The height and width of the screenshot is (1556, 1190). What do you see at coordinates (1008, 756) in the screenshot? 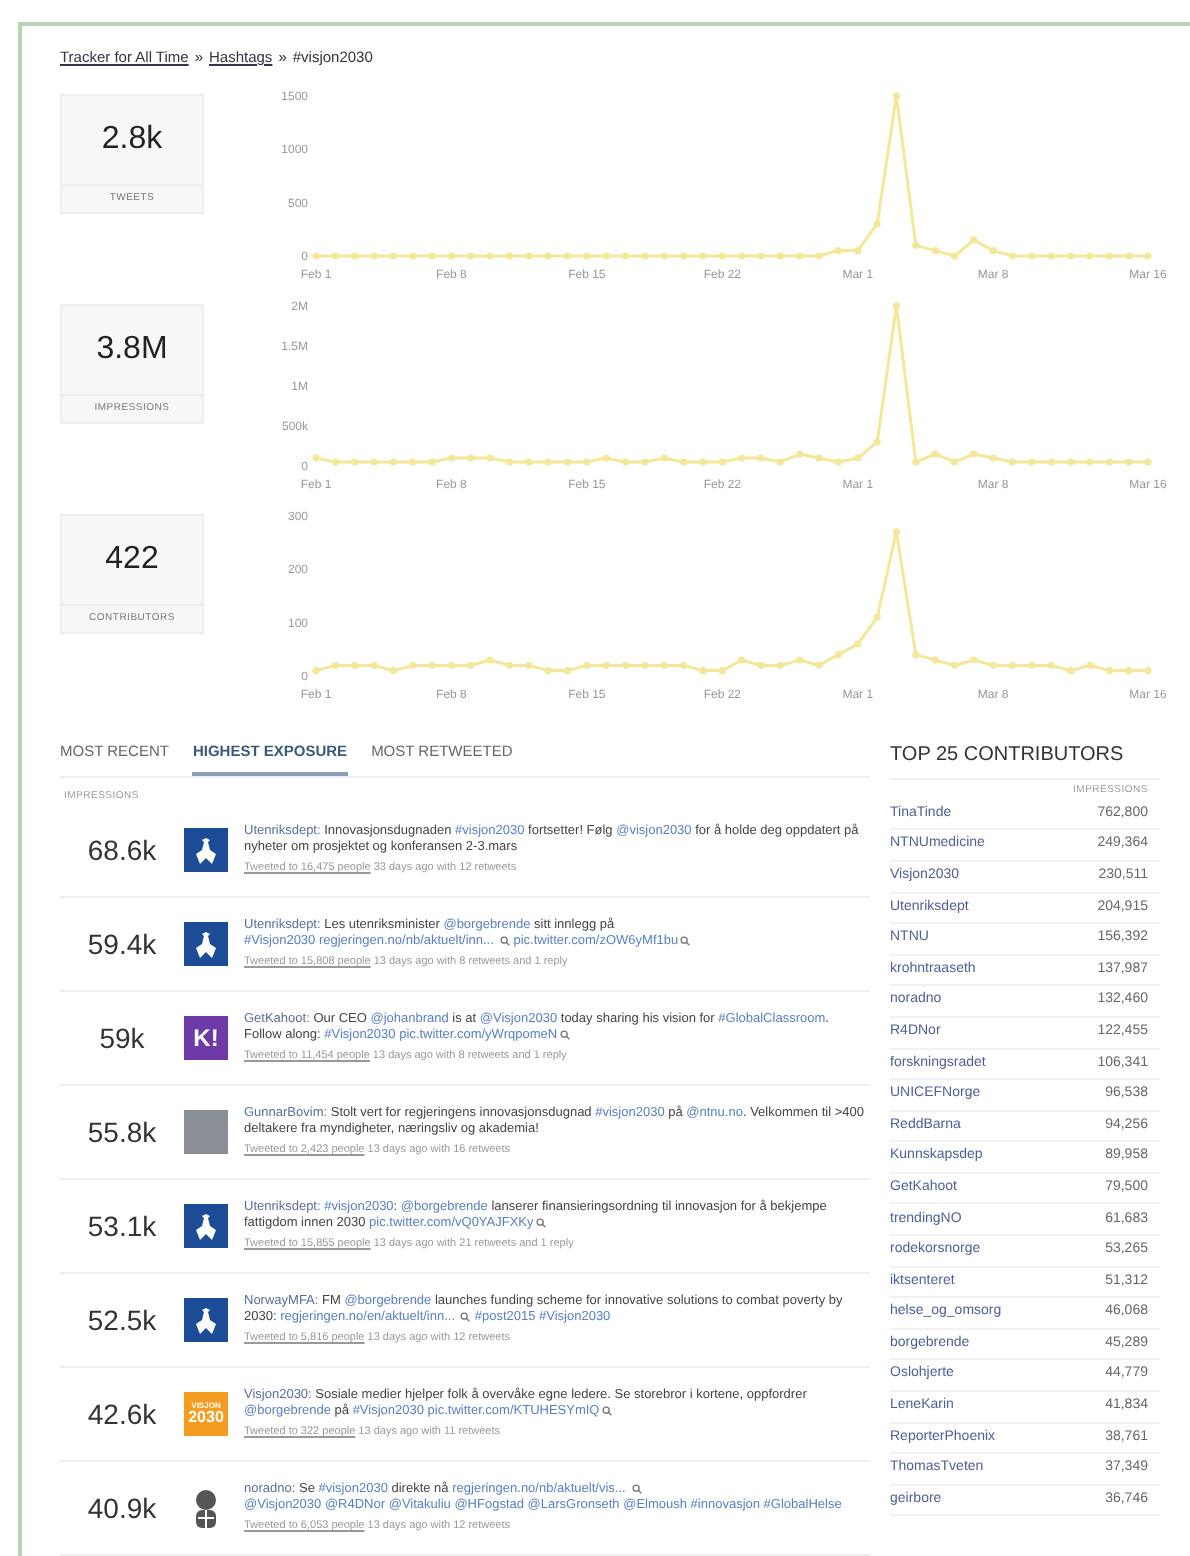
I see `section-title: TOP 25 CONTRIBUTORS` at bounding box center [1008, 756].